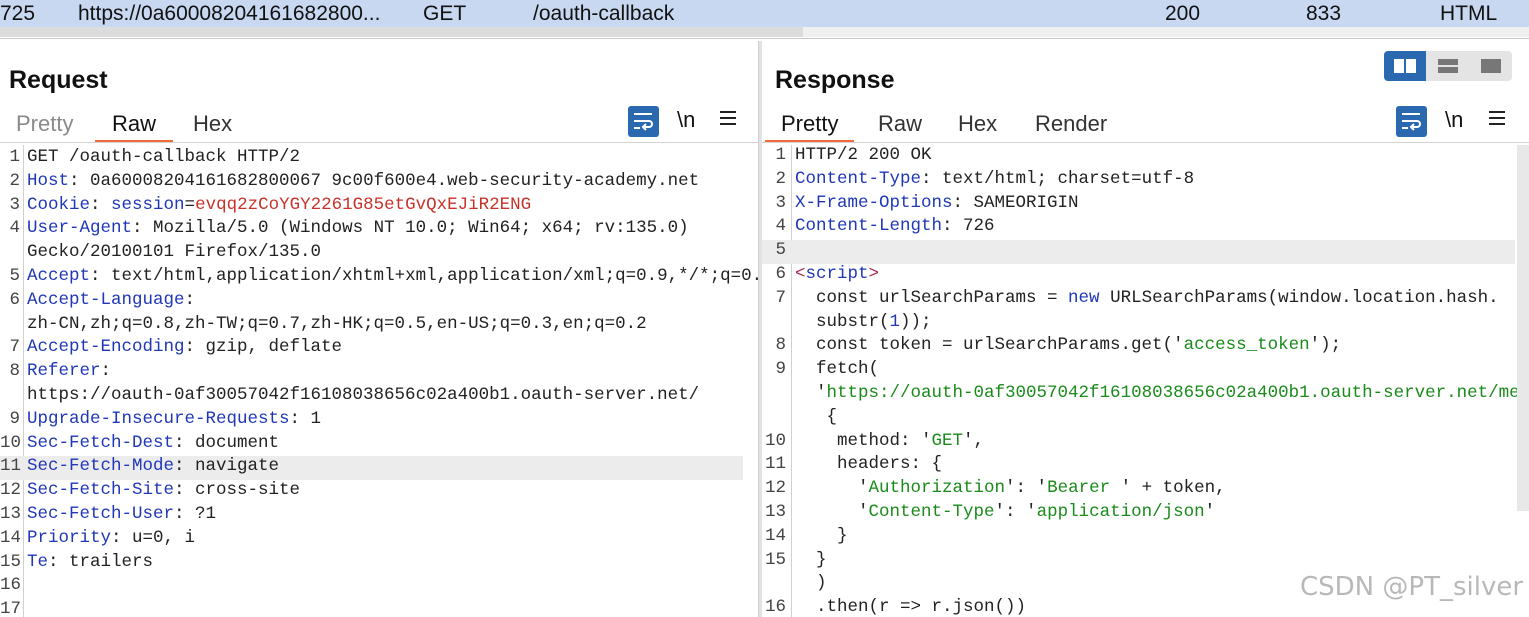 The image size is (1529, 617). I want to click on history-status: 200, so click(1183, 13).